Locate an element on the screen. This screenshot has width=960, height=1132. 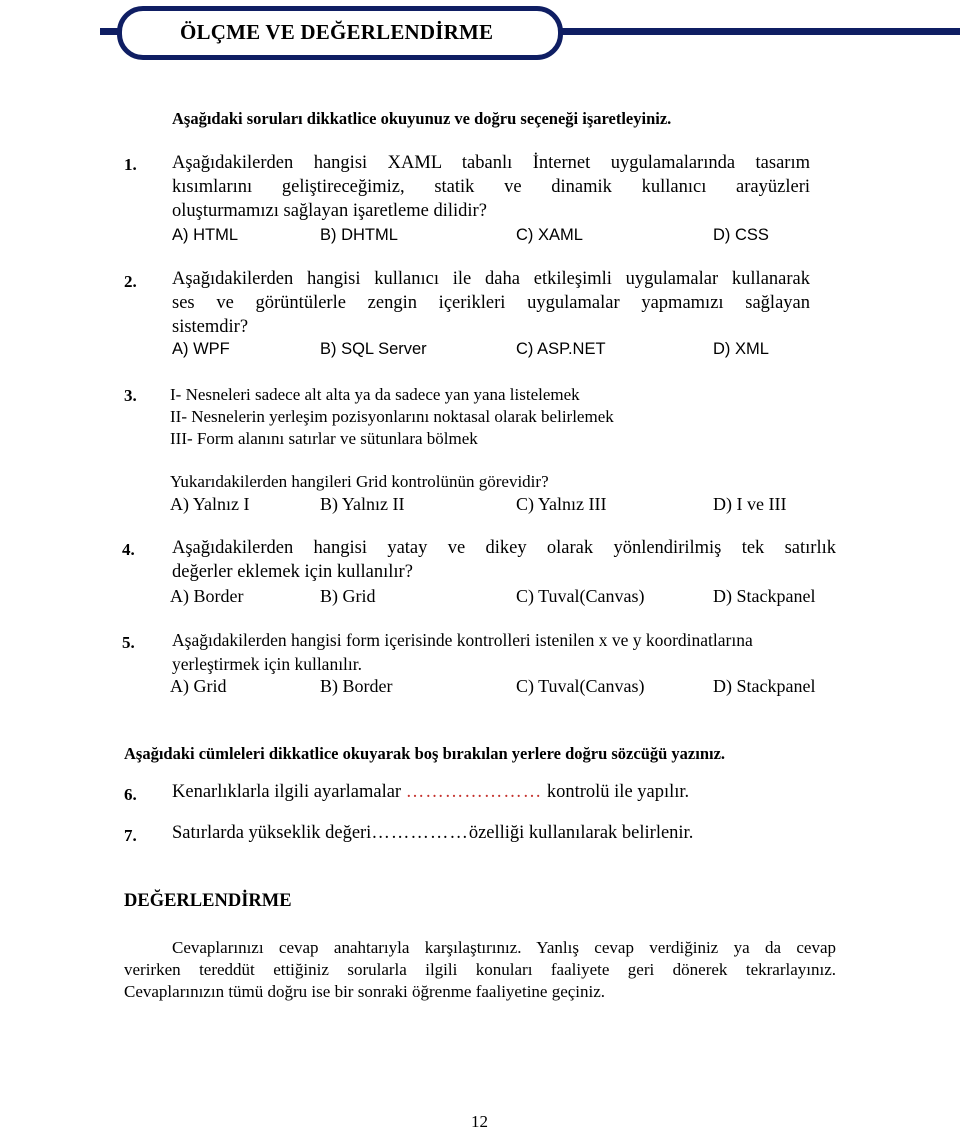
option-a: A) WPF is located at coordinates (201, 349).